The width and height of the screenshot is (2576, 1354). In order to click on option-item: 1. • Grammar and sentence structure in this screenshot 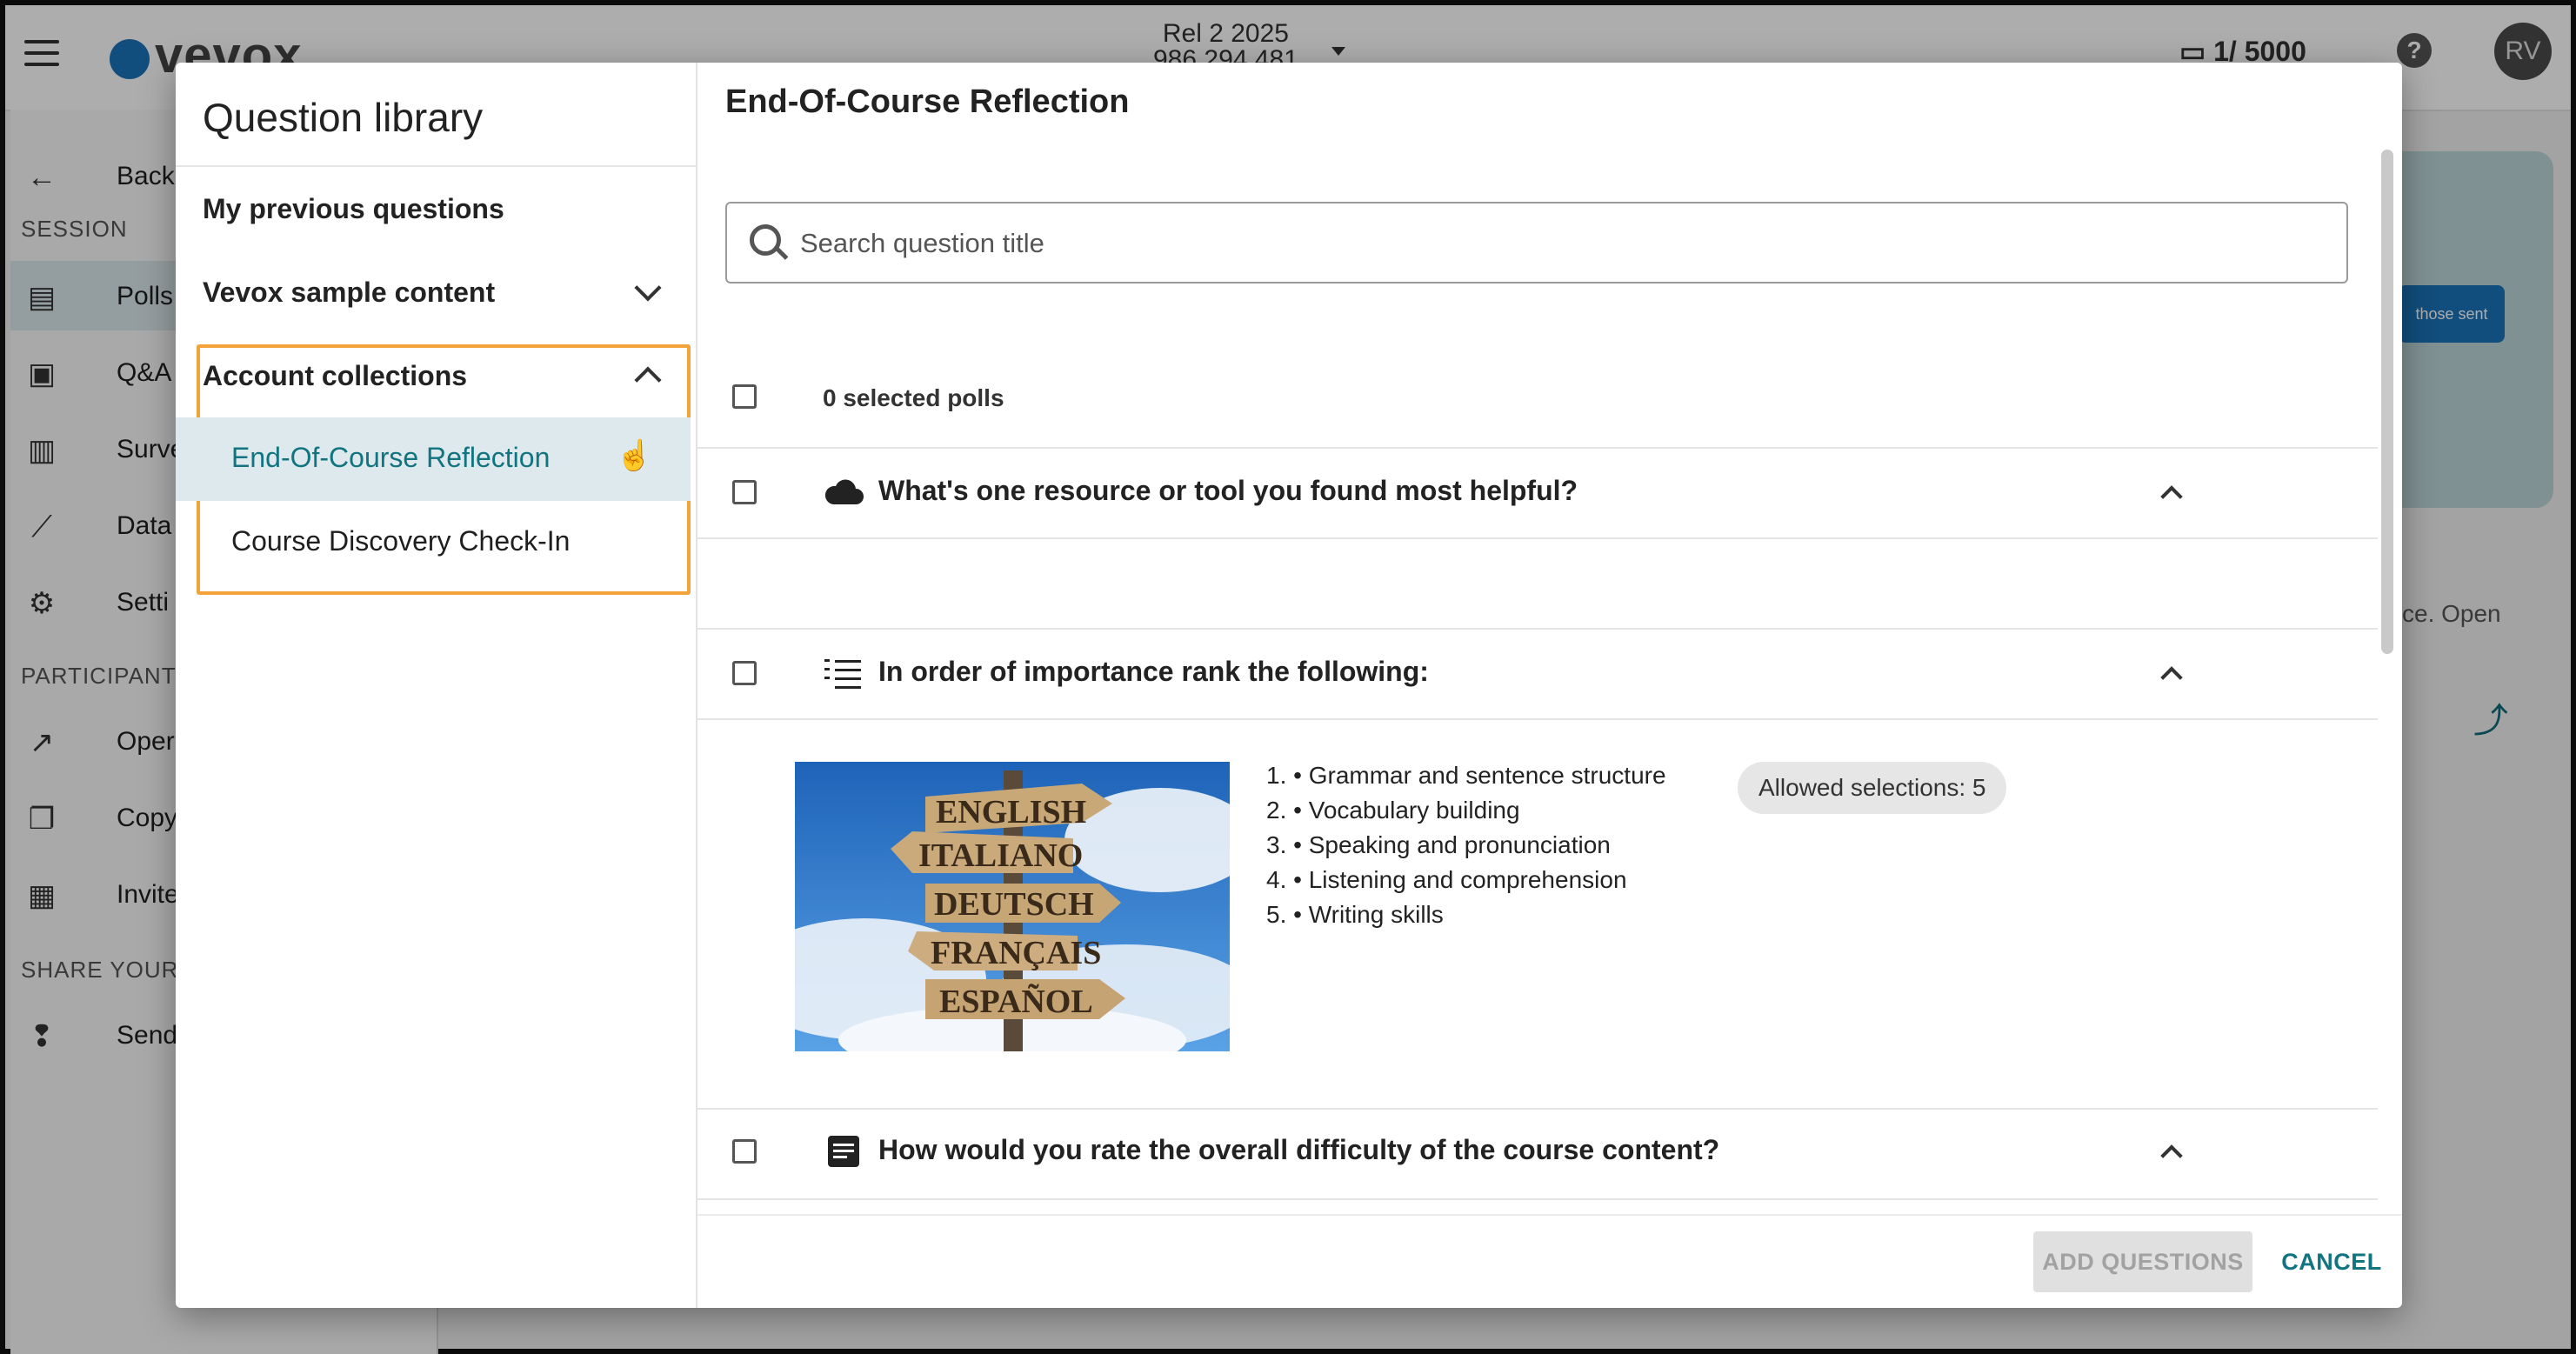, I will do `click(1466, 775)`.